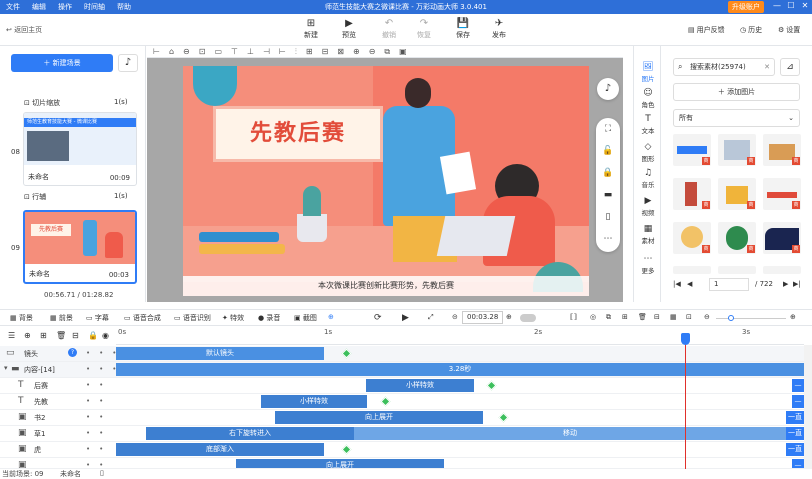 This screenshot has width=812, height=479. I want to click on track-image: ▣ 书2 •• 向上展开 一直, so click(406, 418).